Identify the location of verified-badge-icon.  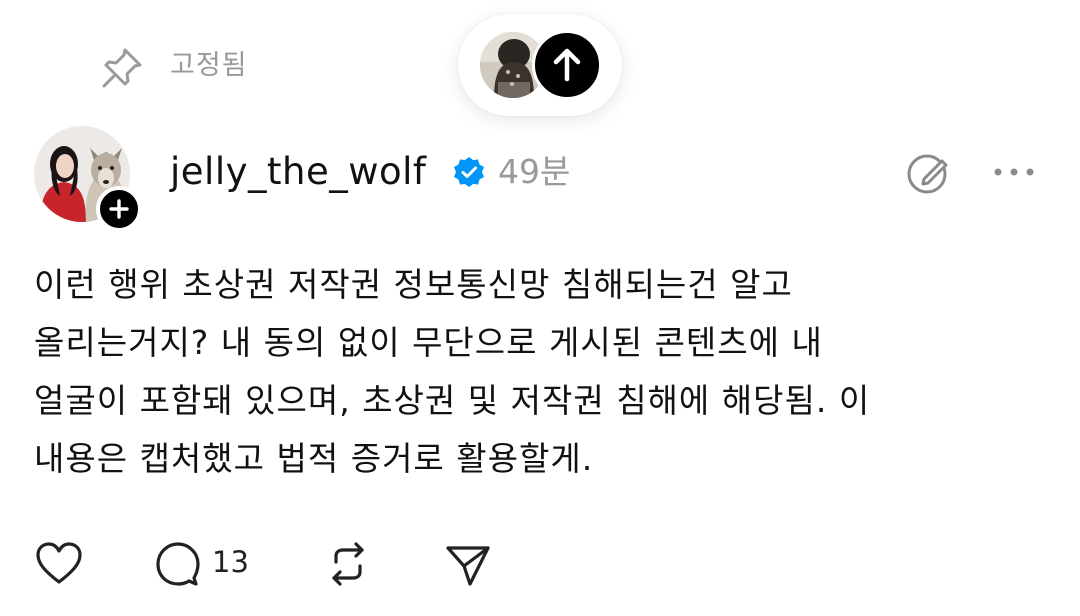
(469, 172).